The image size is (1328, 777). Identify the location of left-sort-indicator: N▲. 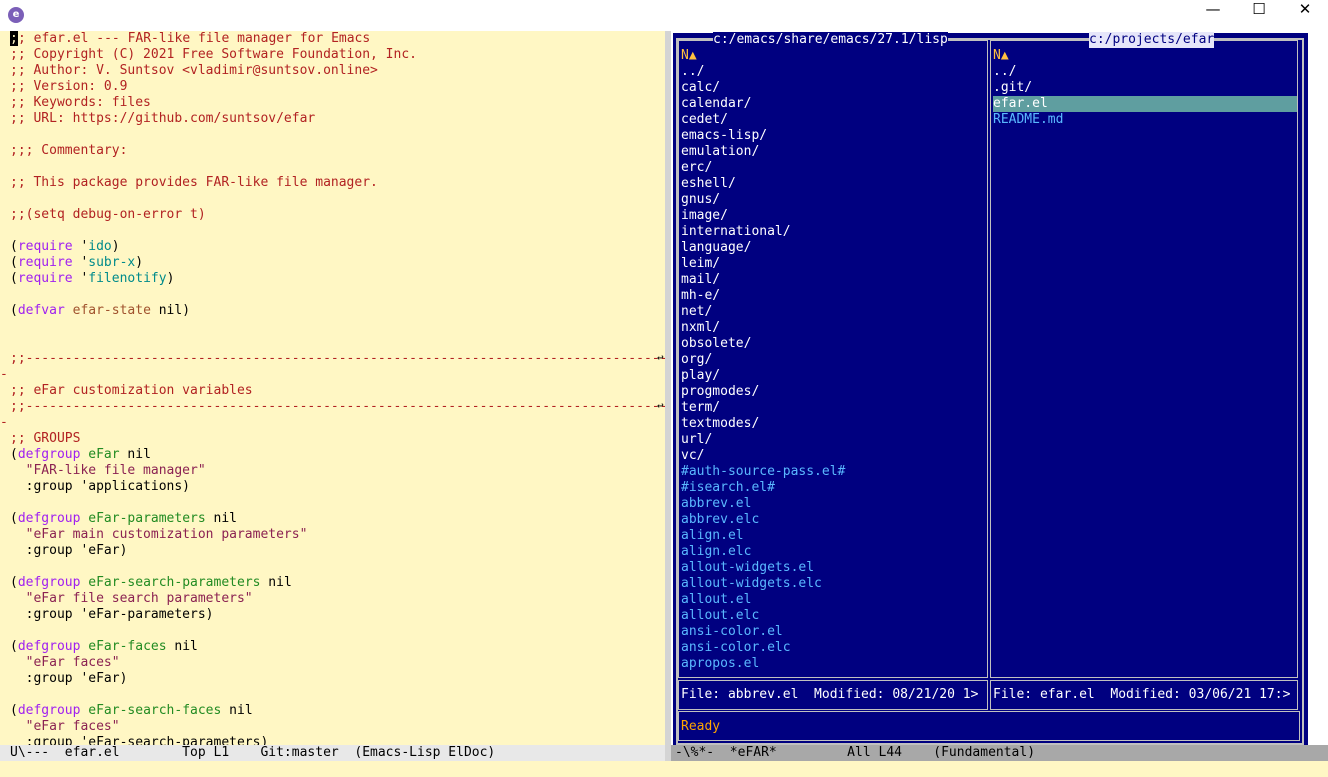
(689, 56).